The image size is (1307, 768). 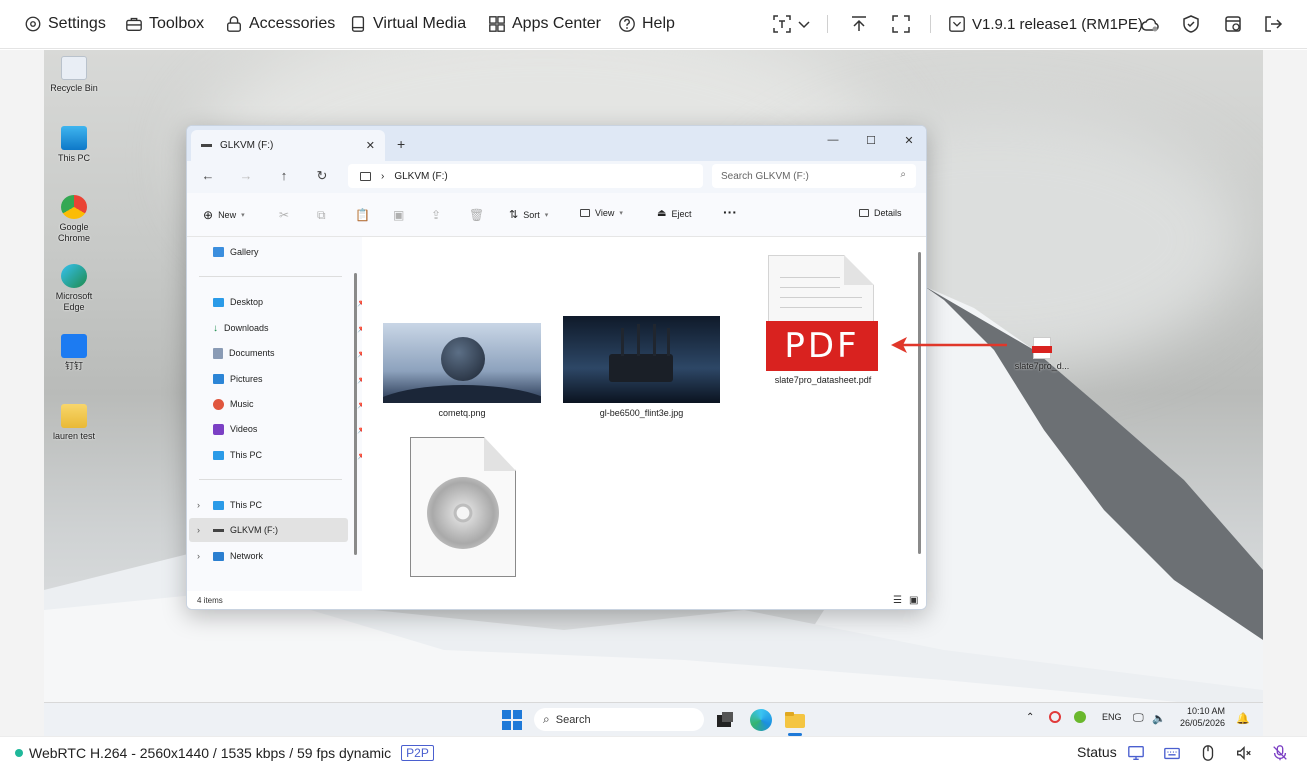 I want to click on nav-videos: Videos 📌, so click(x=290, y=429).